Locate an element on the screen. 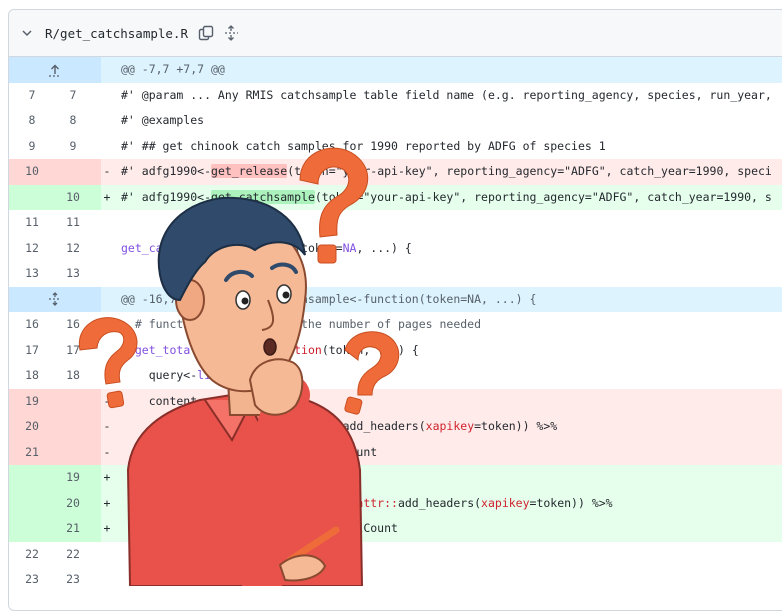 The image size is (782, 611). old-line-number: 17 is located at coordinates (32, 351).